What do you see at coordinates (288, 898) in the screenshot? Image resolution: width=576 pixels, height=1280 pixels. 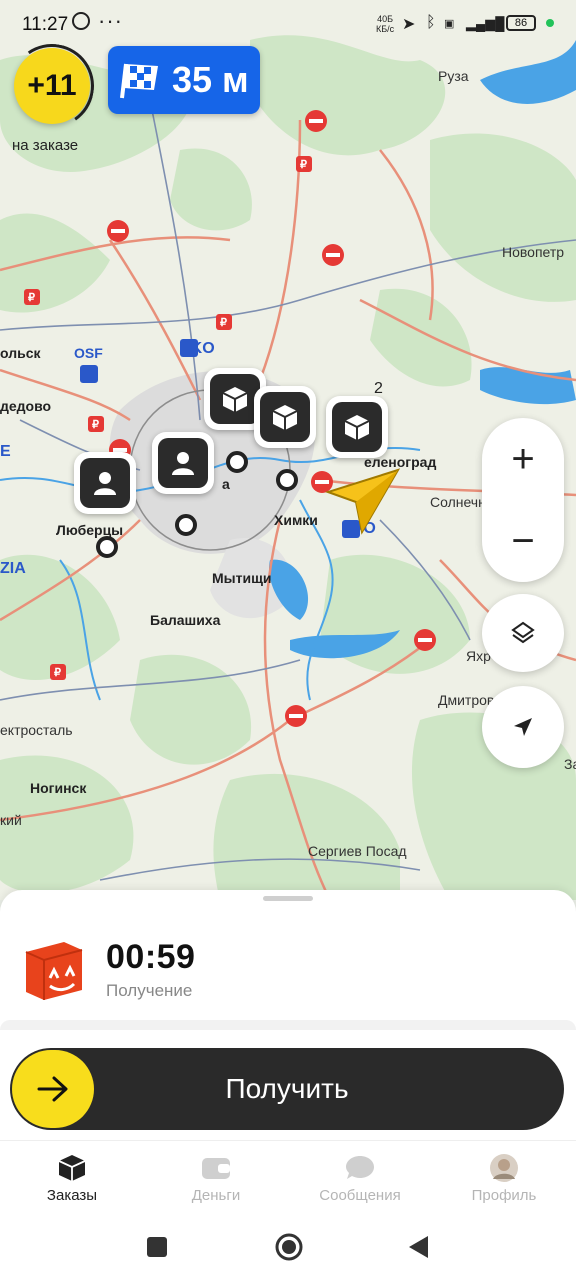 I see `sheet-handle` at bounding box center [288, 898].